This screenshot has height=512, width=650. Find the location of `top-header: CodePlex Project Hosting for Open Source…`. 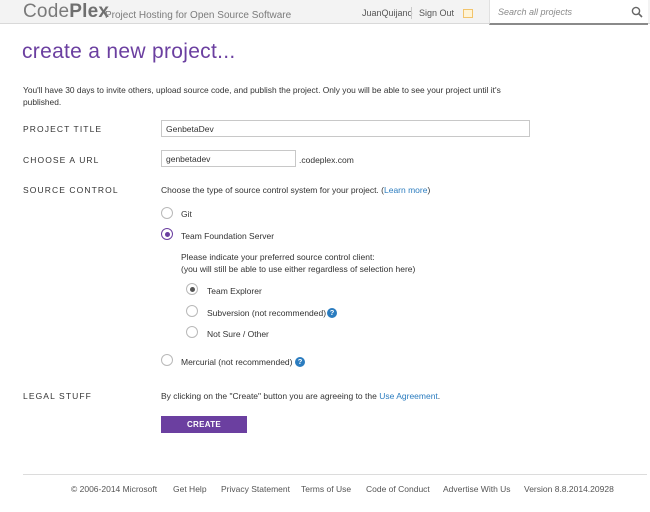

top-header: CodePlex Project Hosting for Open Source… is located at coordinates (325, 12).